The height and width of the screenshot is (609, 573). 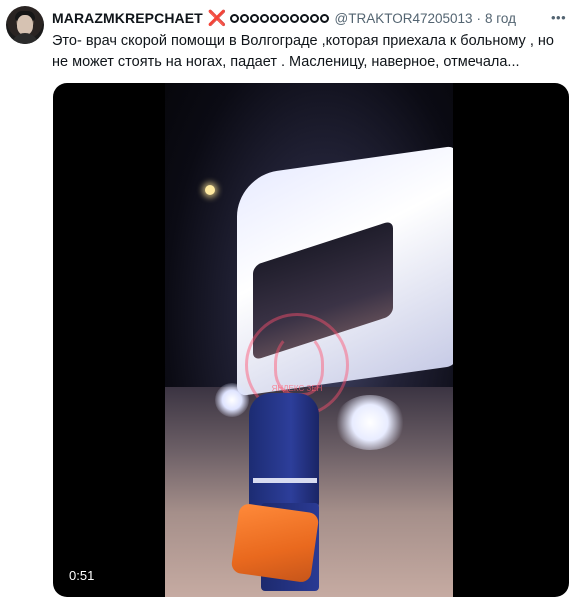 I want to click on tweet-timestamp: 8 год, so click(x=500, y=18).